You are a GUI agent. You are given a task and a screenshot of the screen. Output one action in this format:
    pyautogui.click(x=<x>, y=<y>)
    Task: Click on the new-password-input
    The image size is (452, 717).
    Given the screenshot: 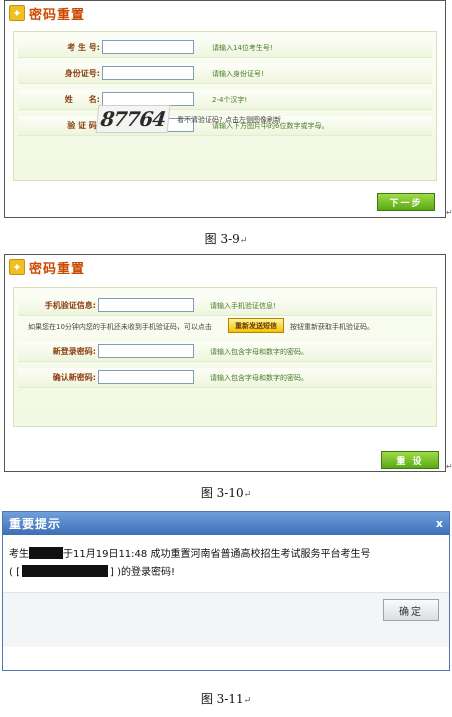 What is the action you would take?
    pyautogui.click(x=146, y=351)
    